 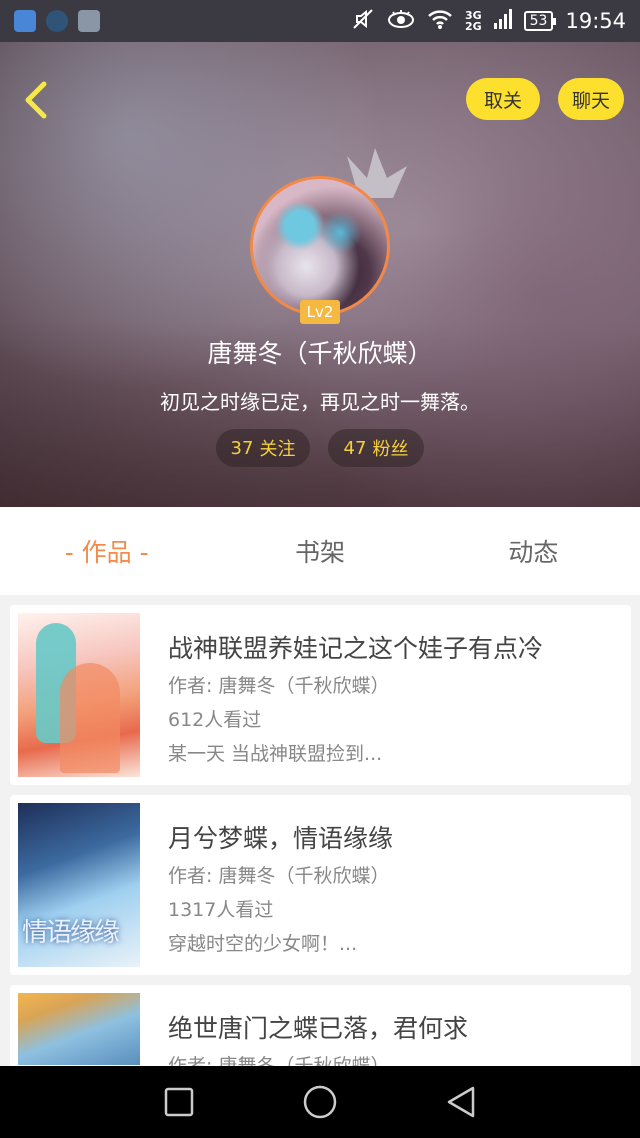 I want to click on avatar-app-icon, so click(x=57, y=21).